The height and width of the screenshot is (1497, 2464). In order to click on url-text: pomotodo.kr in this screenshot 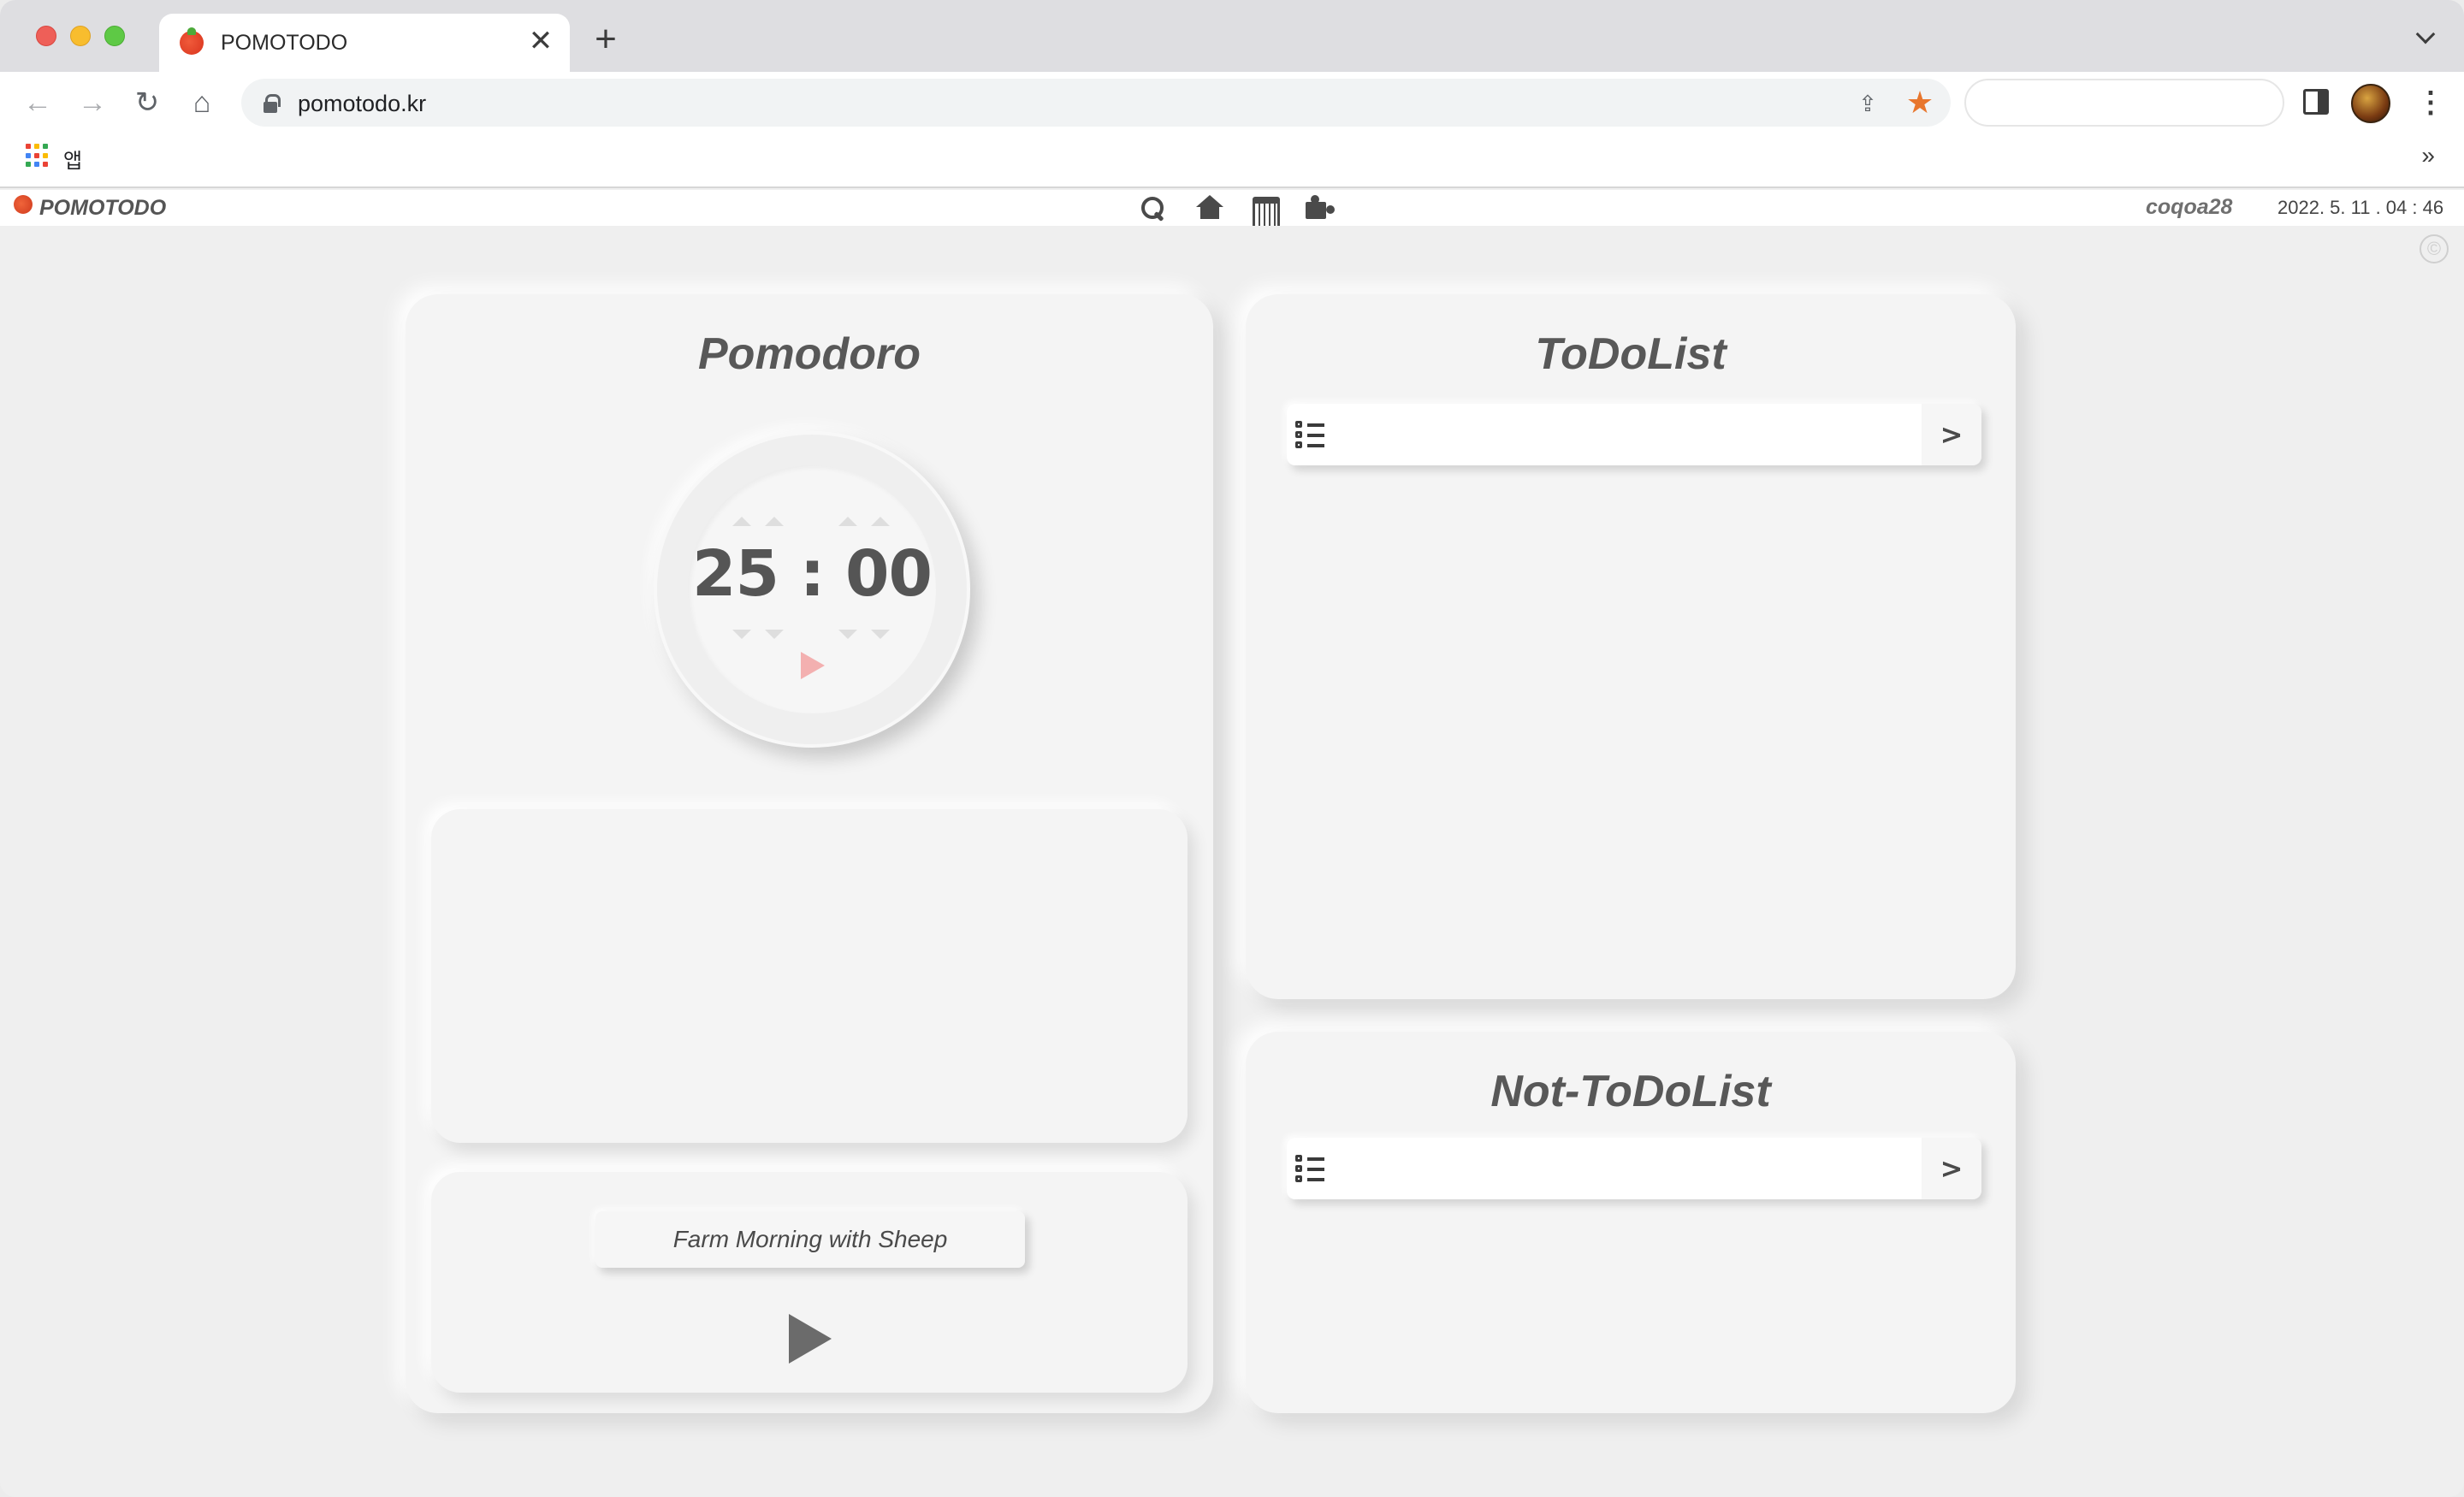, I will do `click(362, 104)`.